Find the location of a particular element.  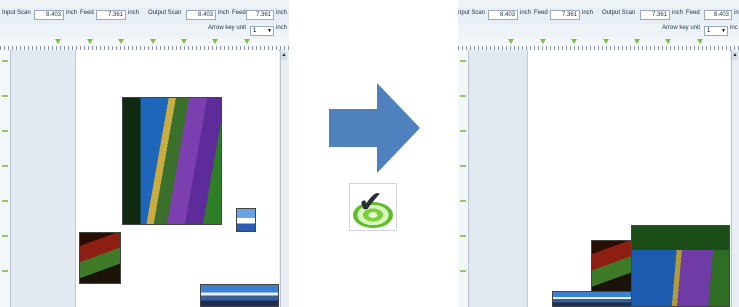

output-scan-field: 8.403 is located at coordinates (201, 15).